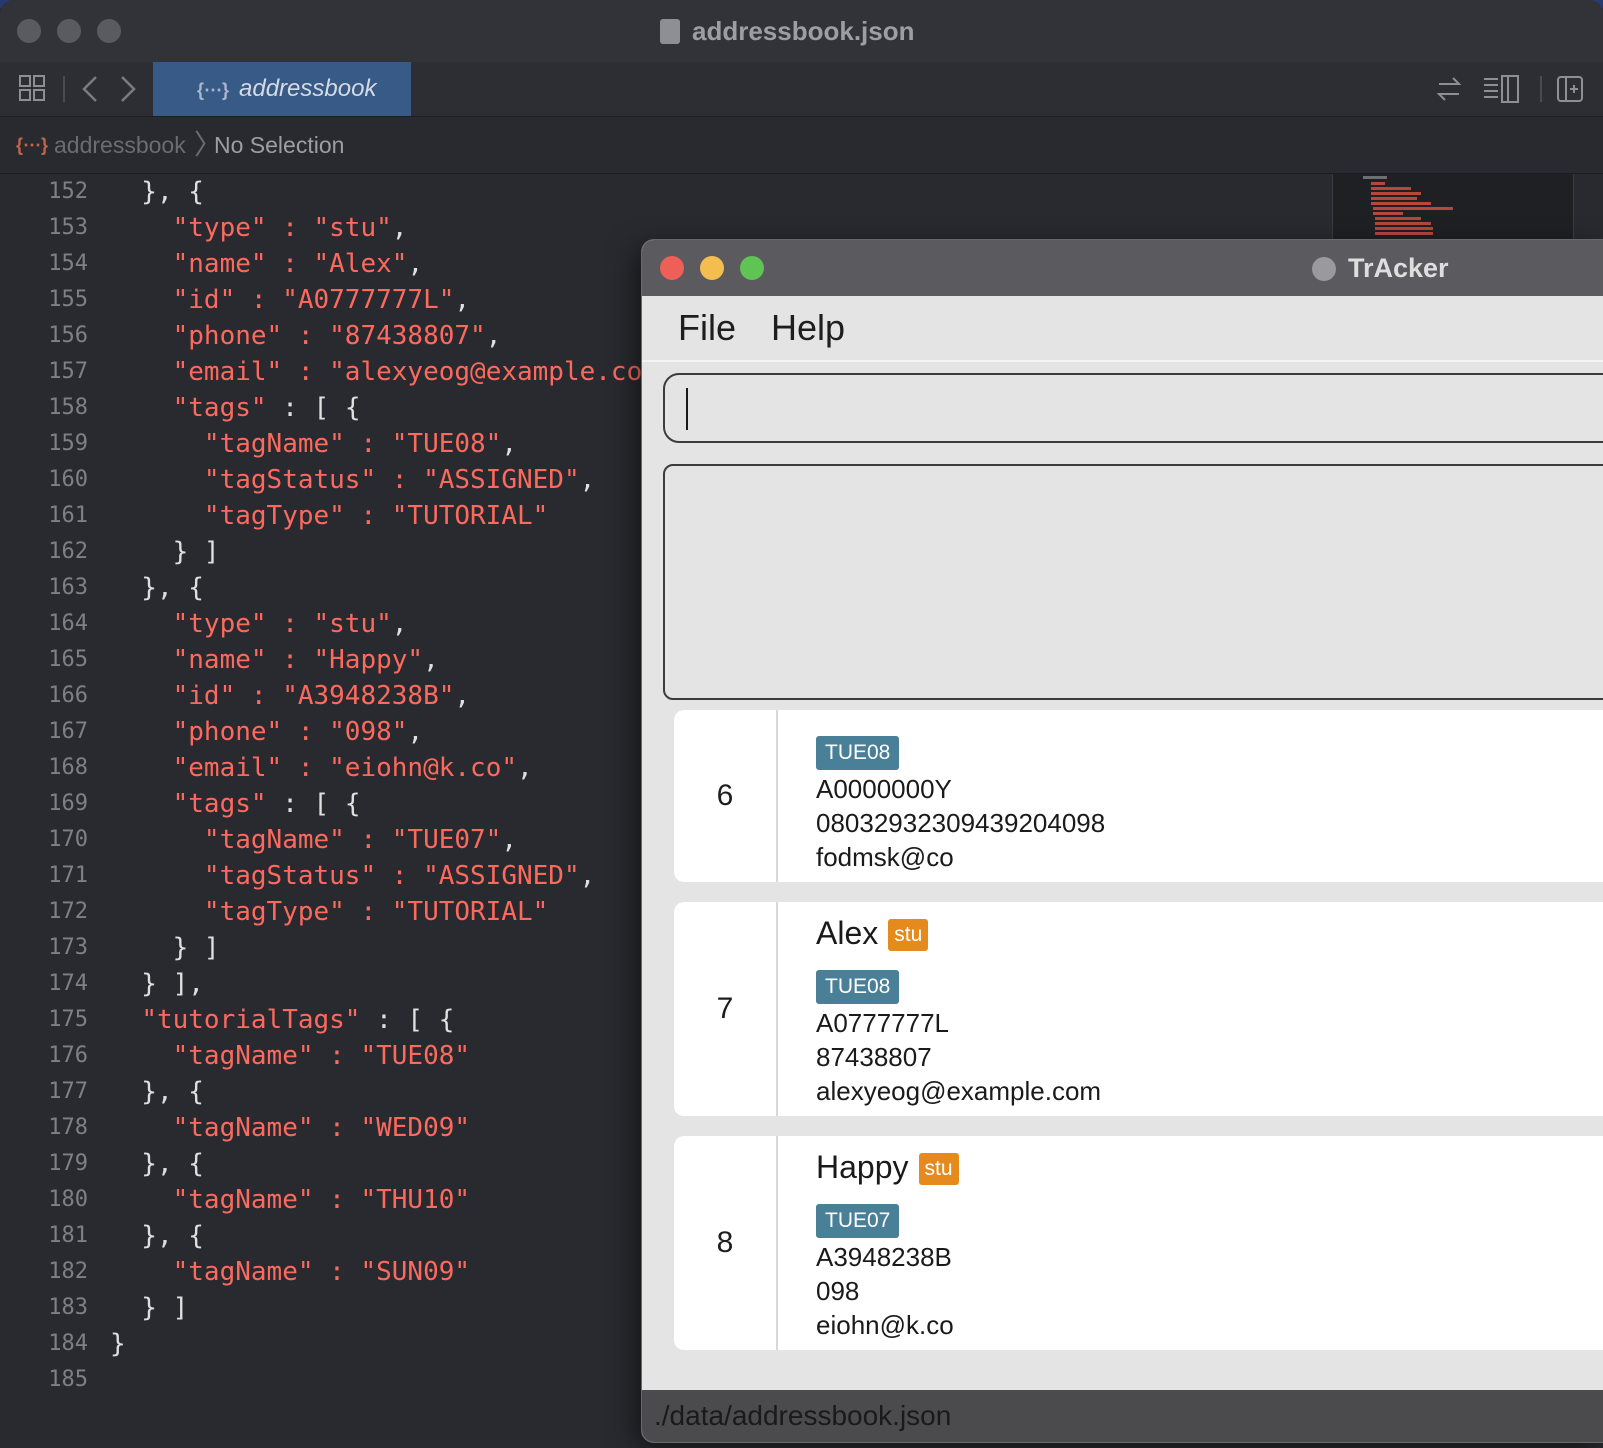  I want to click on code-string: "tagStatus" : "ASSIGNED", so click(391, 480).